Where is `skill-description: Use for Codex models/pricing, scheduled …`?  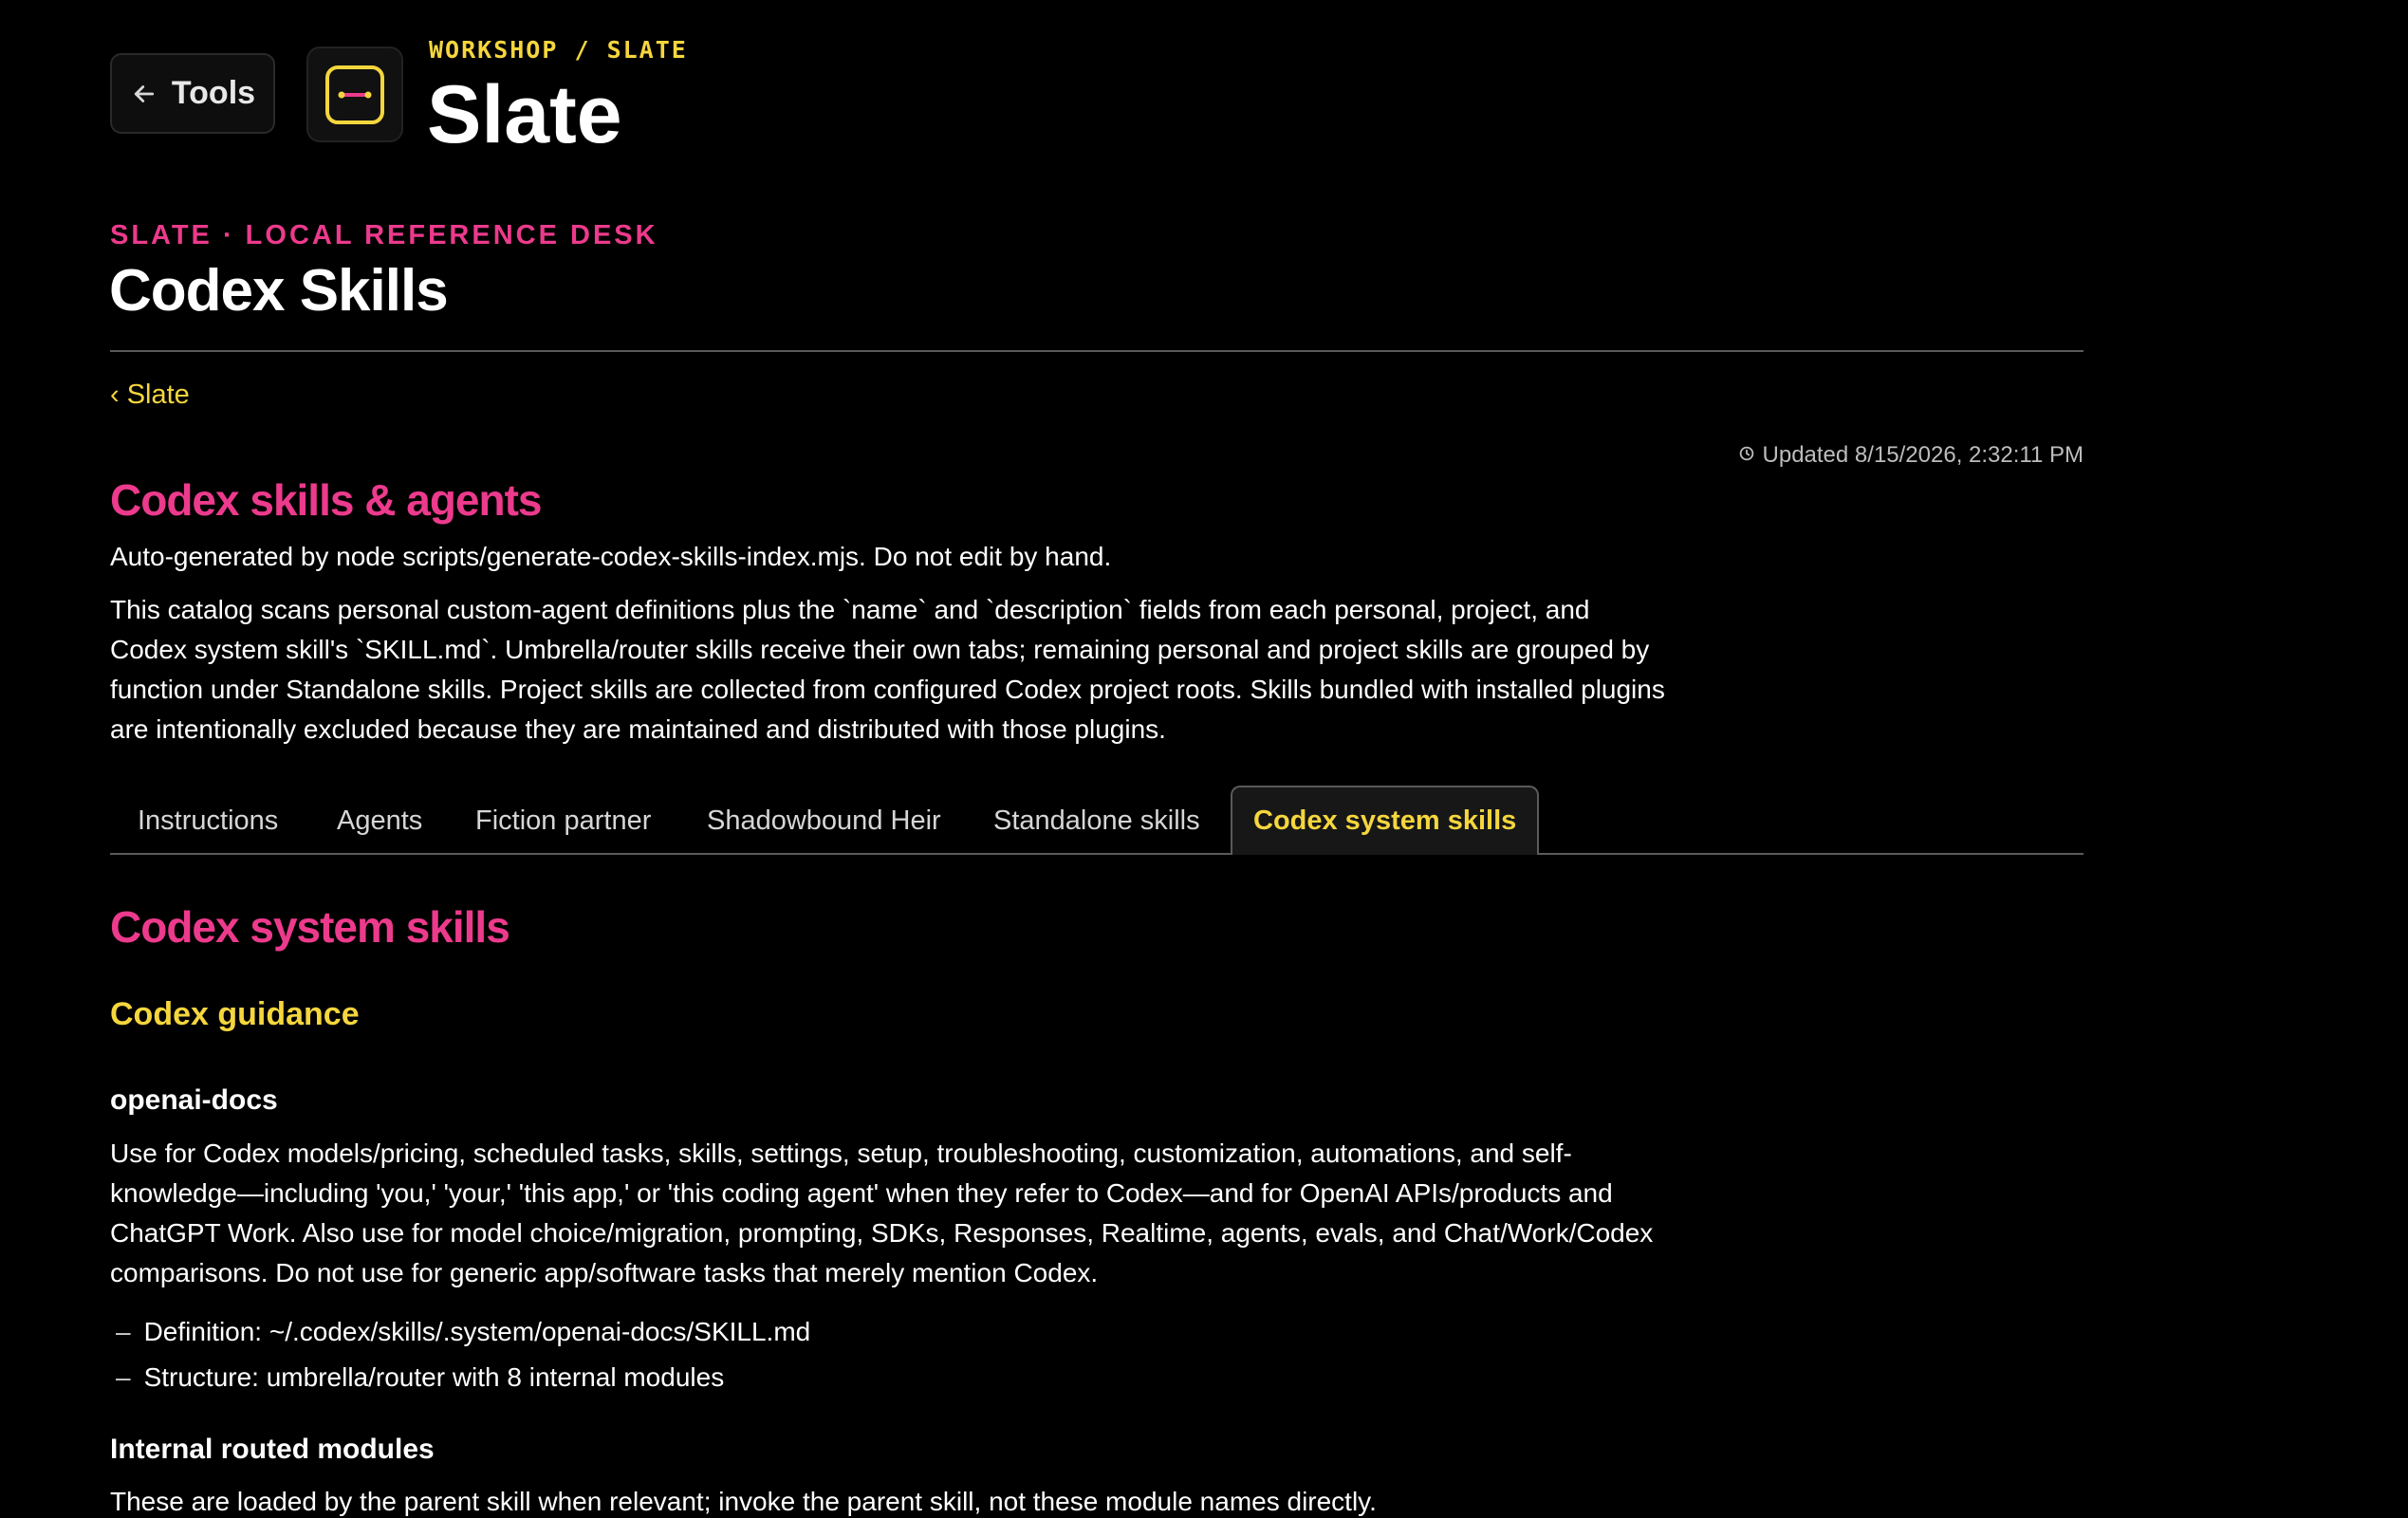
skill-description: Use for Codex models/pricing, scheduled … is located at coordinates (882, 1212).